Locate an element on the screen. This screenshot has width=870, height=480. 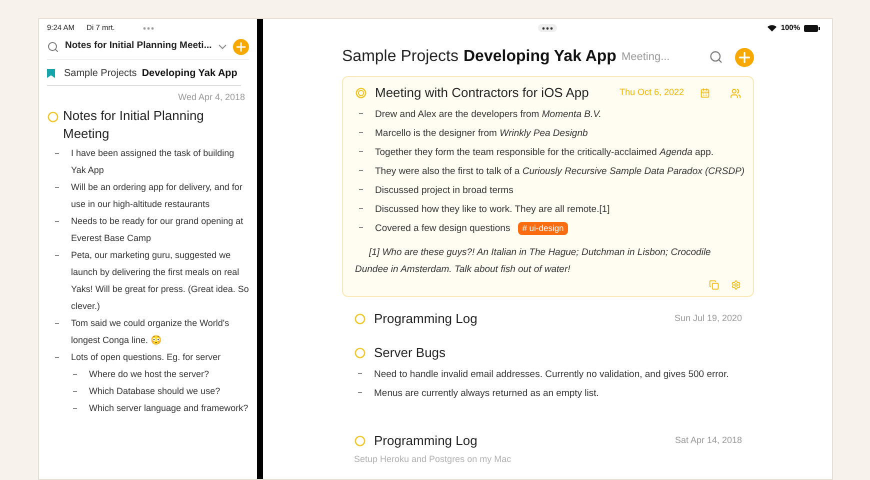
note-line: Needs to be ready for our grand opening at Everest Base Camp is located at coordinates (157, 229).